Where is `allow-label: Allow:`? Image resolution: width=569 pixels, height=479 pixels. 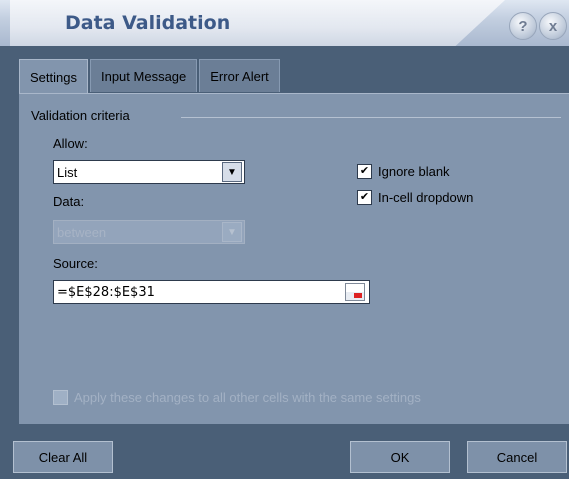
allow-label: Allow: is located at coordinates (70, 143).